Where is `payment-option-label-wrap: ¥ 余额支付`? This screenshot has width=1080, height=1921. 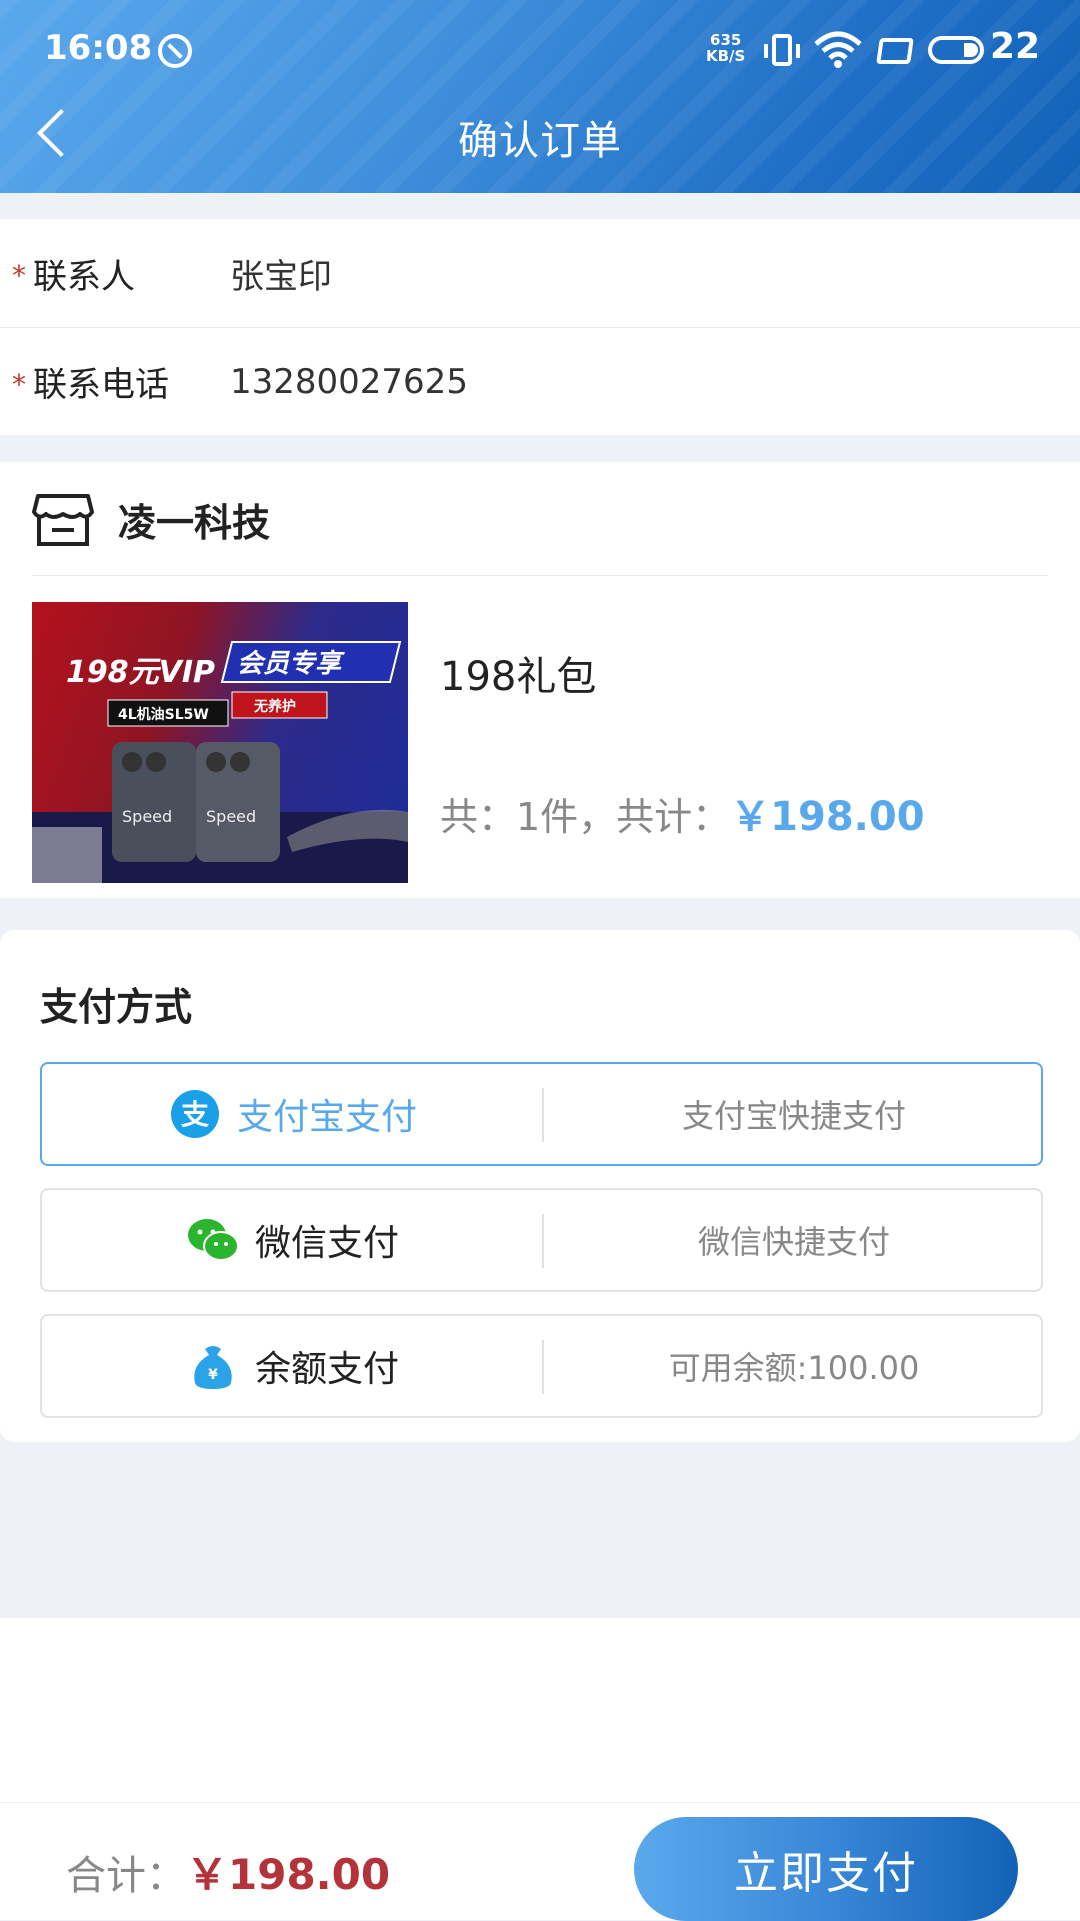
payment-option-label-wrap: ¥ 余额支付 is located at coordinates (292, 1366).